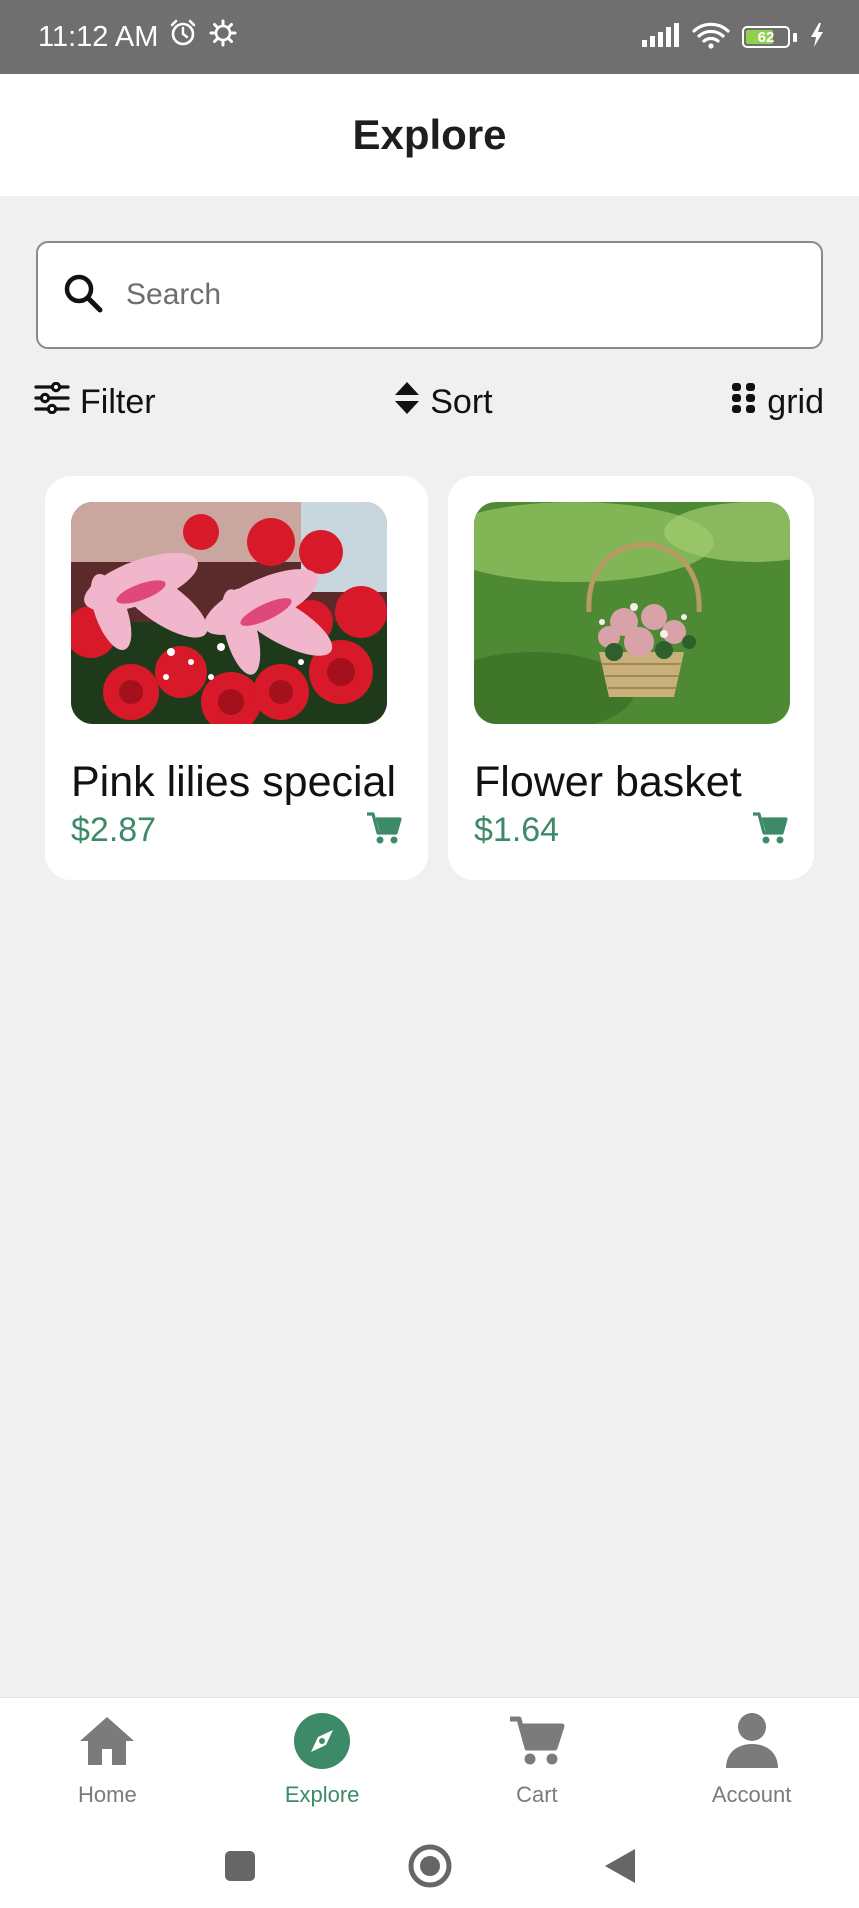  Describe the element at coordinates (537, 1794) in the screenshot. I see `nav-label-cart: Cart` at that location.